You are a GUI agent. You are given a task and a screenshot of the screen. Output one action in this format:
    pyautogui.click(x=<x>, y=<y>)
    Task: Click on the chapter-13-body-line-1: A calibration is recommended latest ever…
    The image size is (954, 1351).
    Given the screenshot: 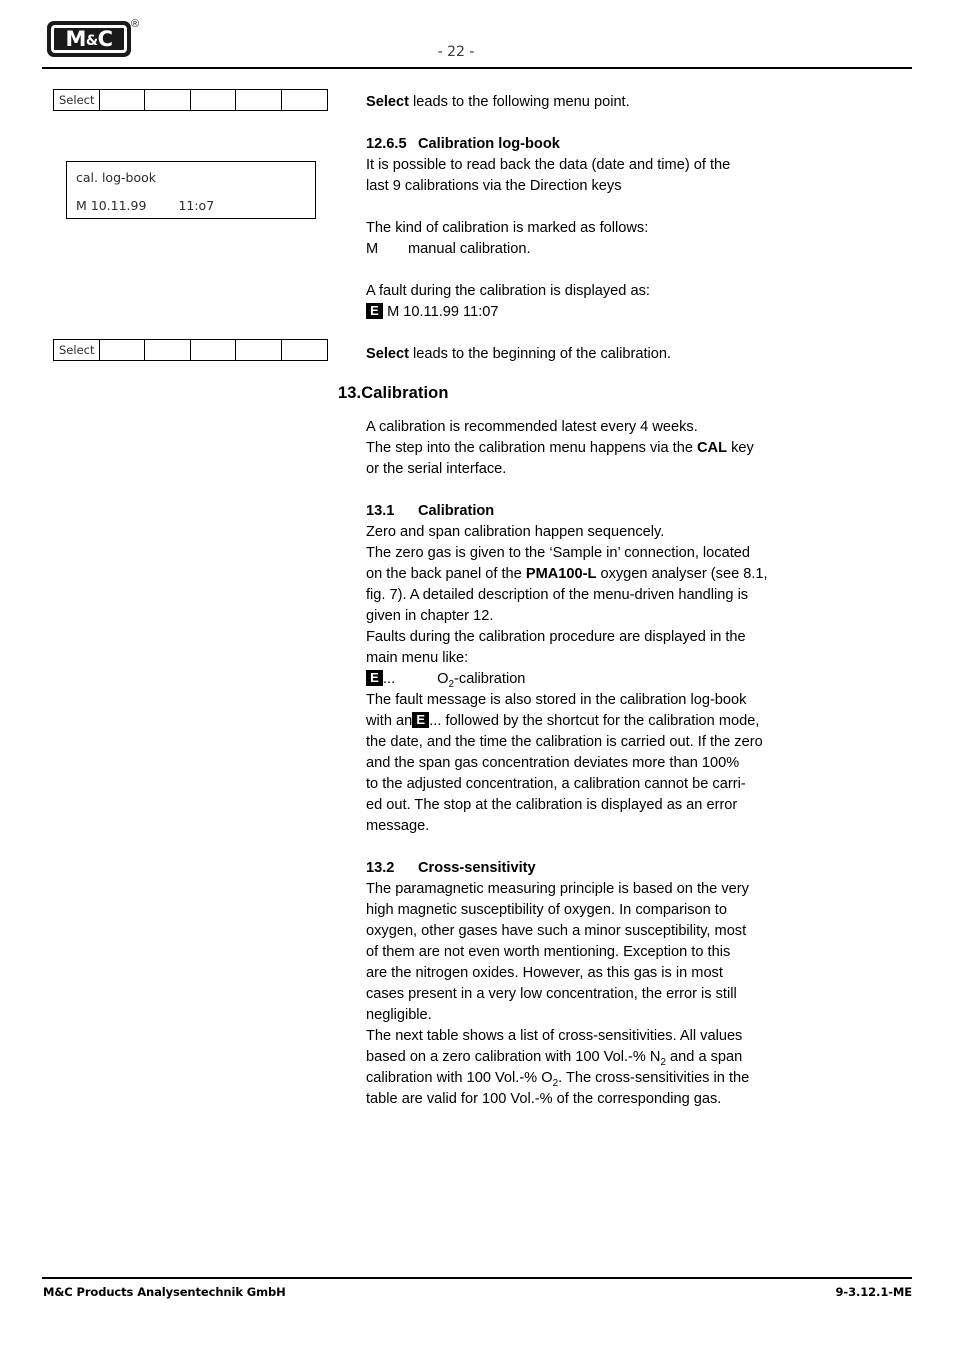 What is the action you would take?
    pyautogui.click(x=532, y=427)
    